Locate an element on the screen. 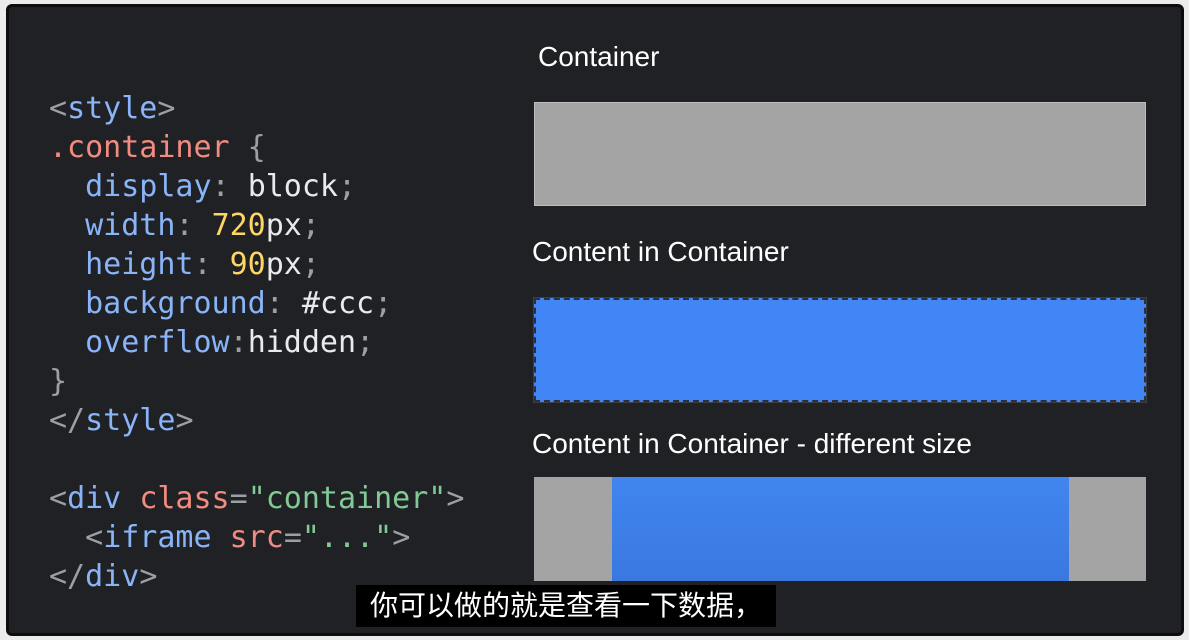  code-line: .container { is located at coordinates (256, 147).